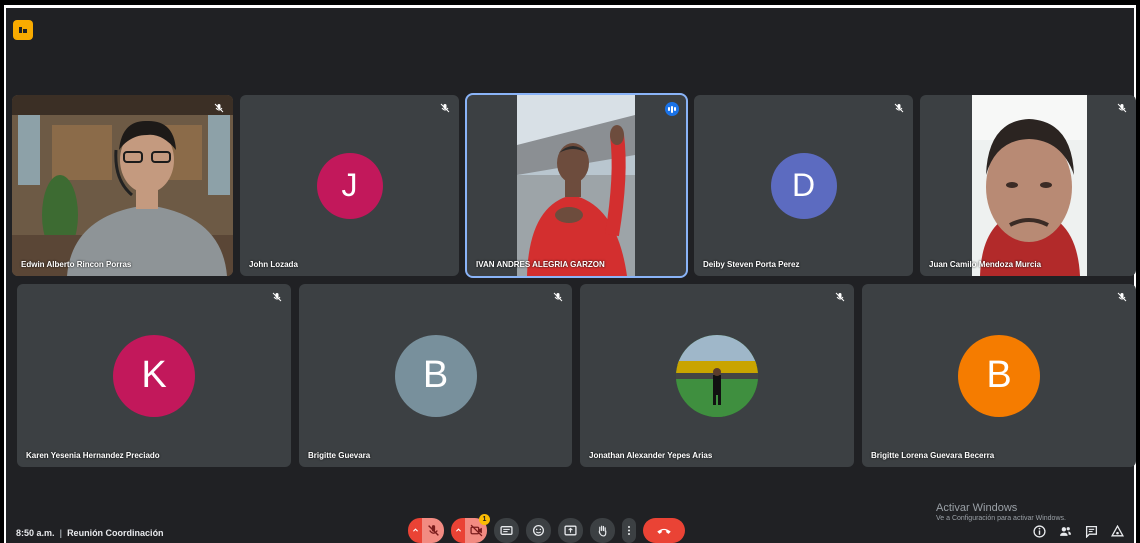  I want to click on people-icon, so click(1065, 531).